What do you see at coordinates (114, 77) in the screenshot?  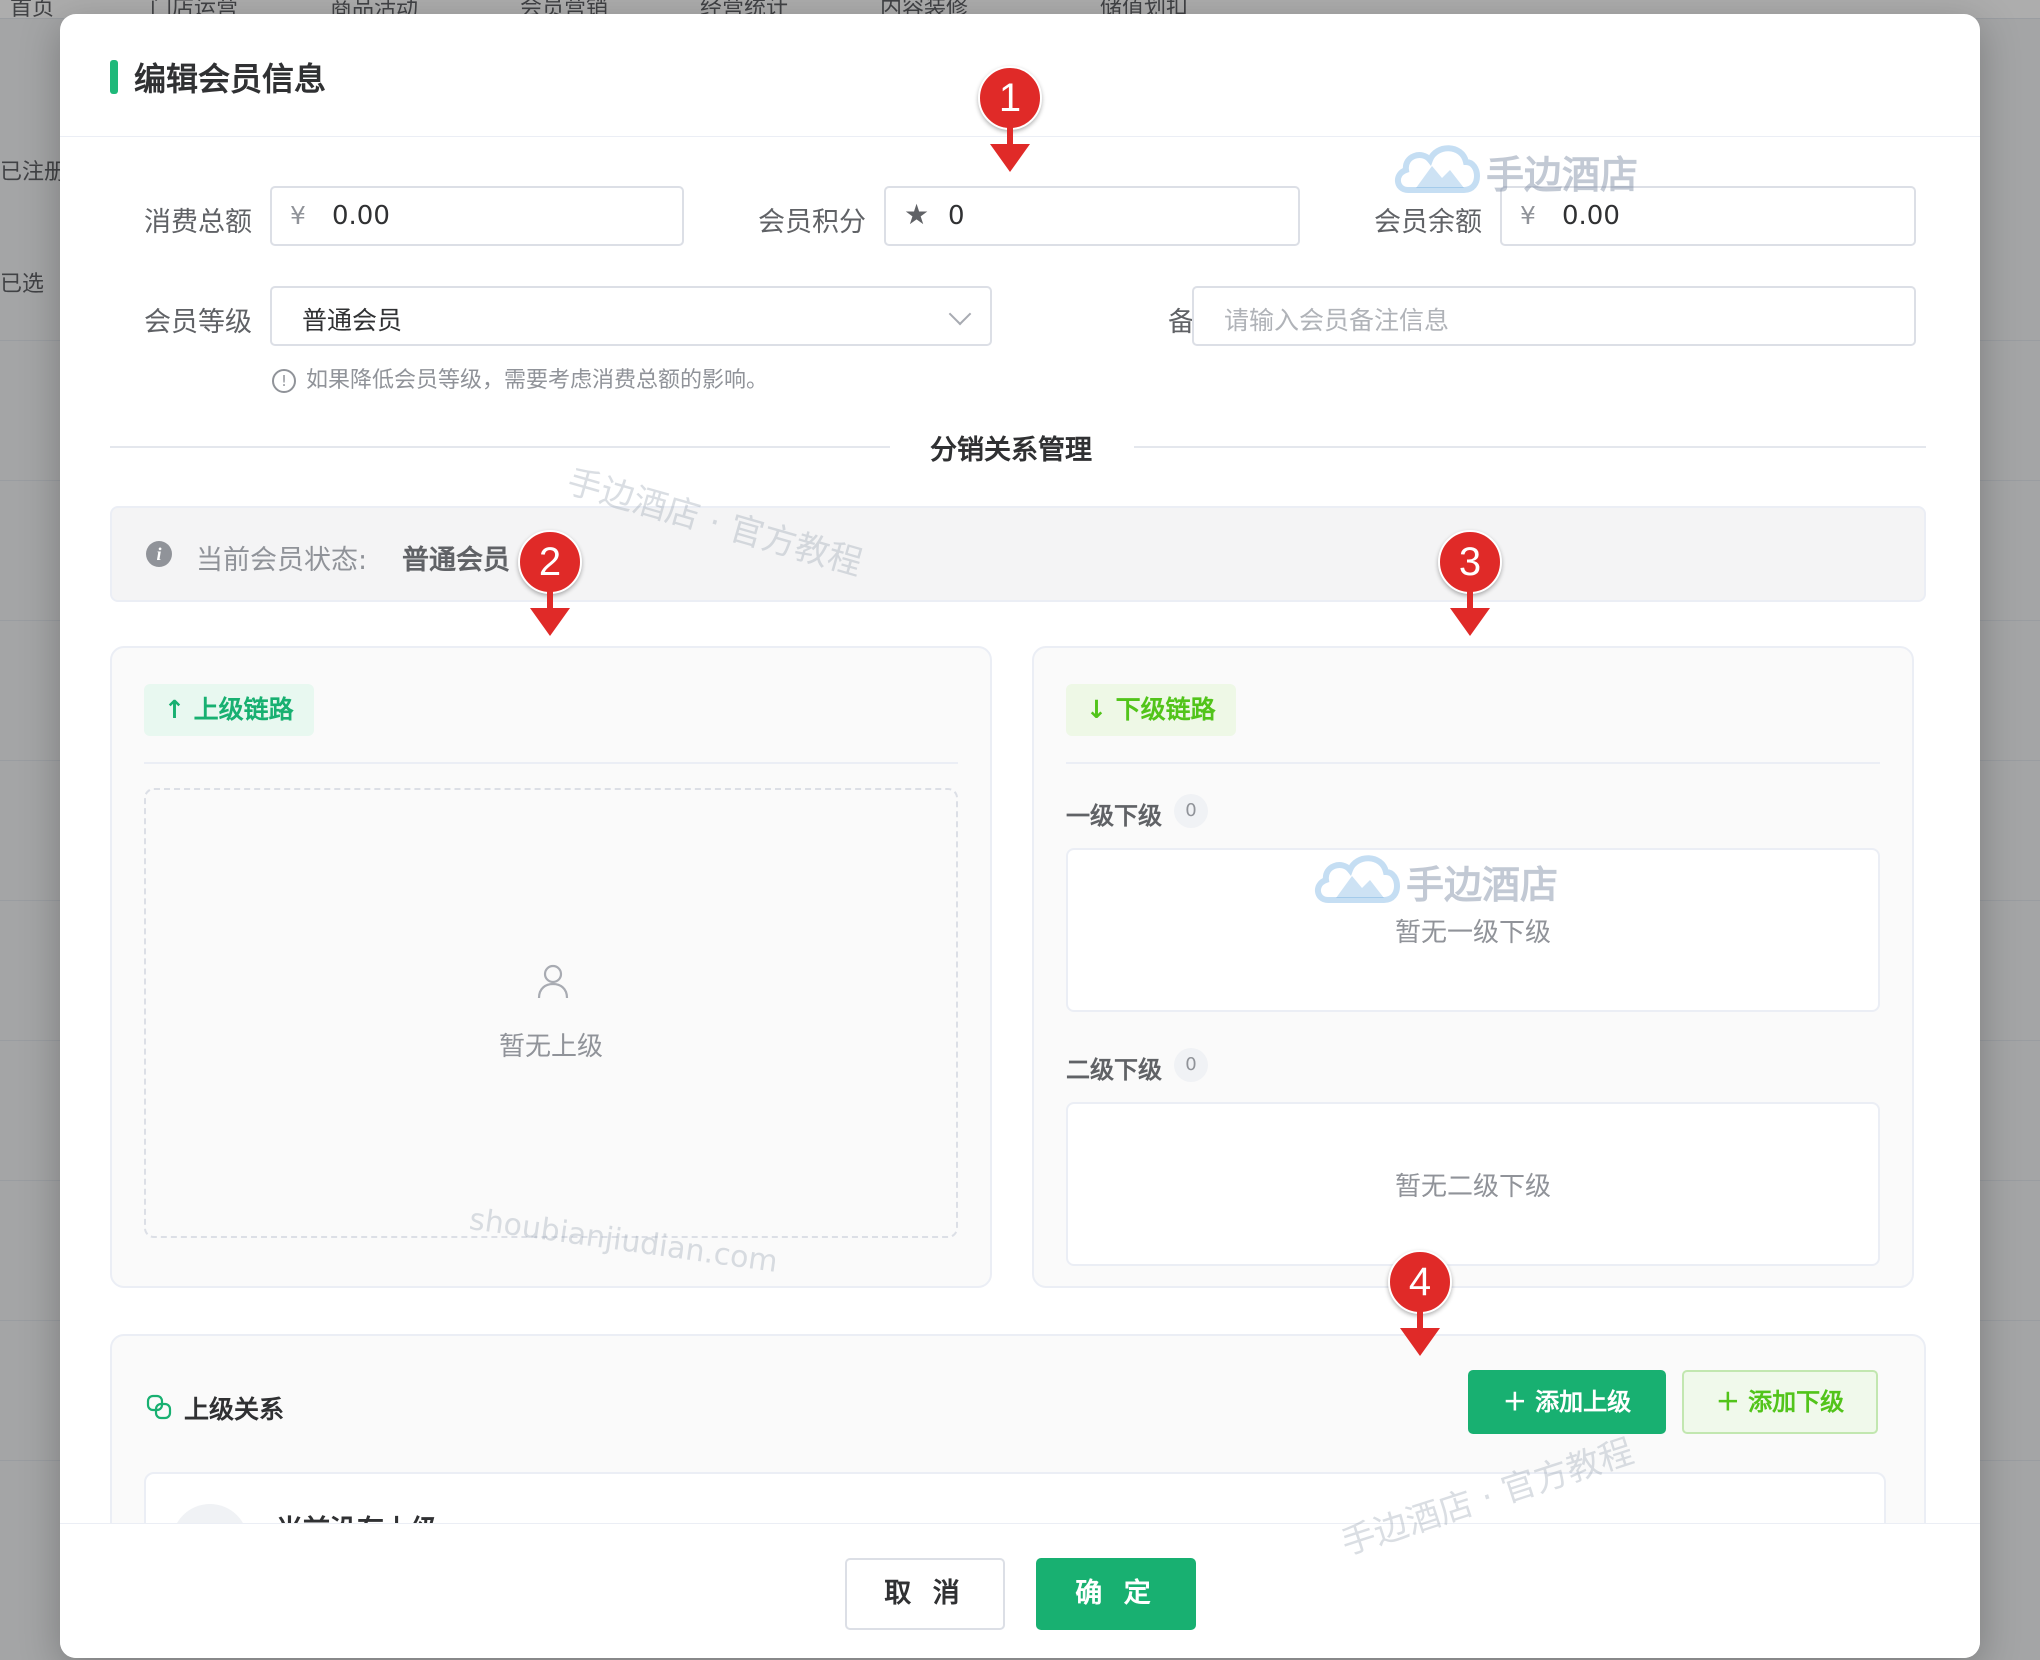 I see `title-accent-bar` at bounding box center [114, 77].